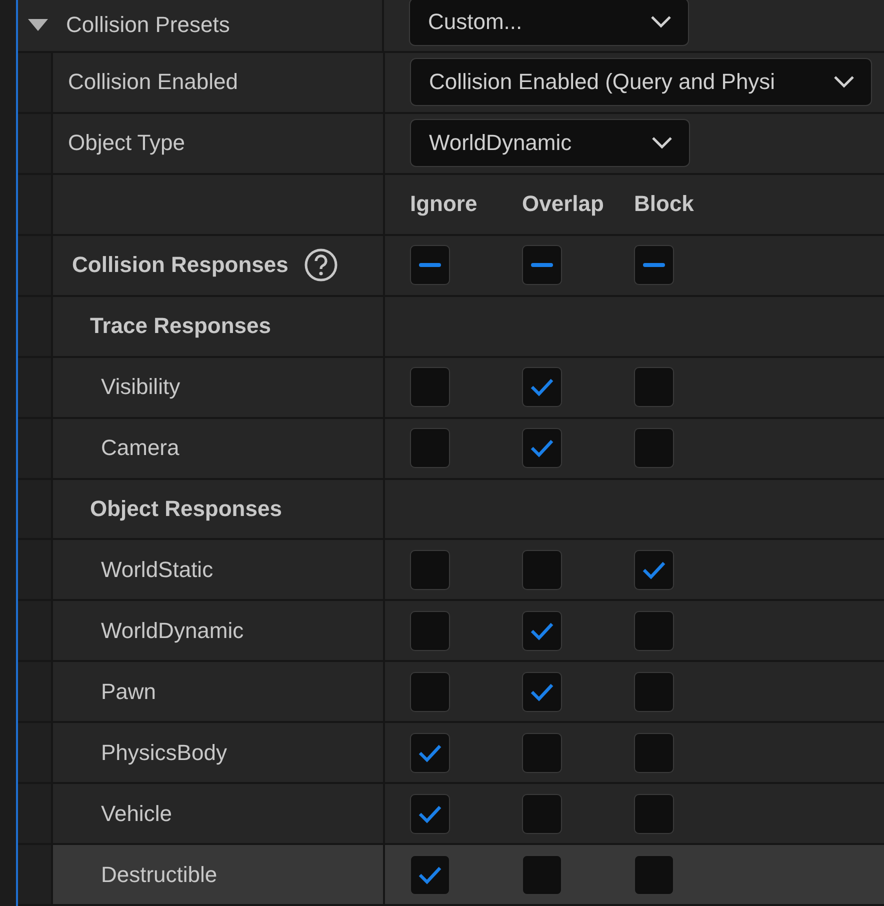  Describe the element at coordinates (140, 387) in the screenshot. I see `channel-label: Visibility` at that location.